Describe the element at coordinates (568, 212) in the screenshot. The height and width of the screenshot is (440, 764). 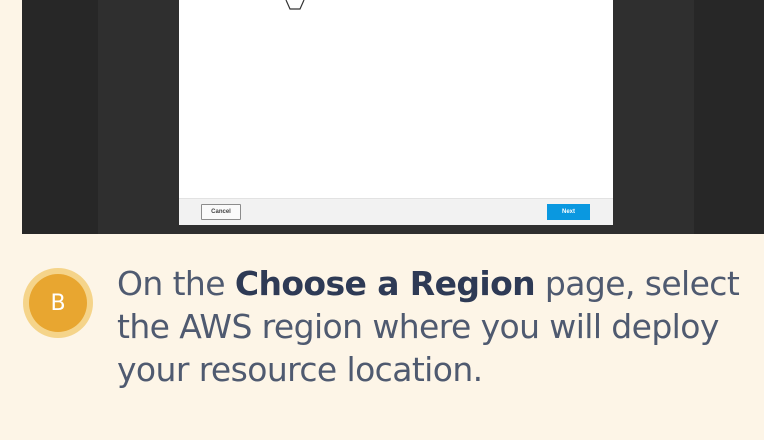
I see `next-button: Next` at that location.